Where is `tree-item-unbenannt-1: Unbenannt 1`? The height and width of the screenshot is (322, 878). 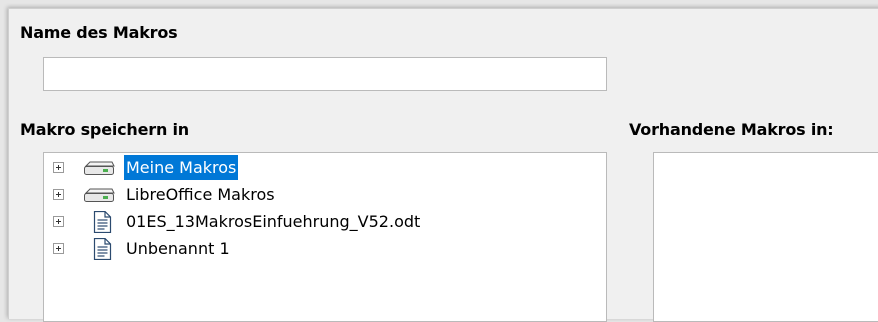 tree-item-unbenannt-1: Unbenannt 1 is located at coordinates (324, 249).